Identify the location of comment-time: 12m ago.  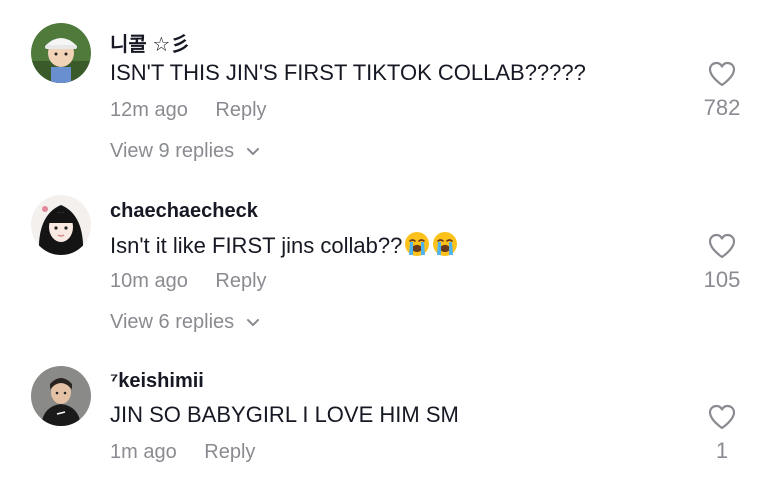
(149, 110).